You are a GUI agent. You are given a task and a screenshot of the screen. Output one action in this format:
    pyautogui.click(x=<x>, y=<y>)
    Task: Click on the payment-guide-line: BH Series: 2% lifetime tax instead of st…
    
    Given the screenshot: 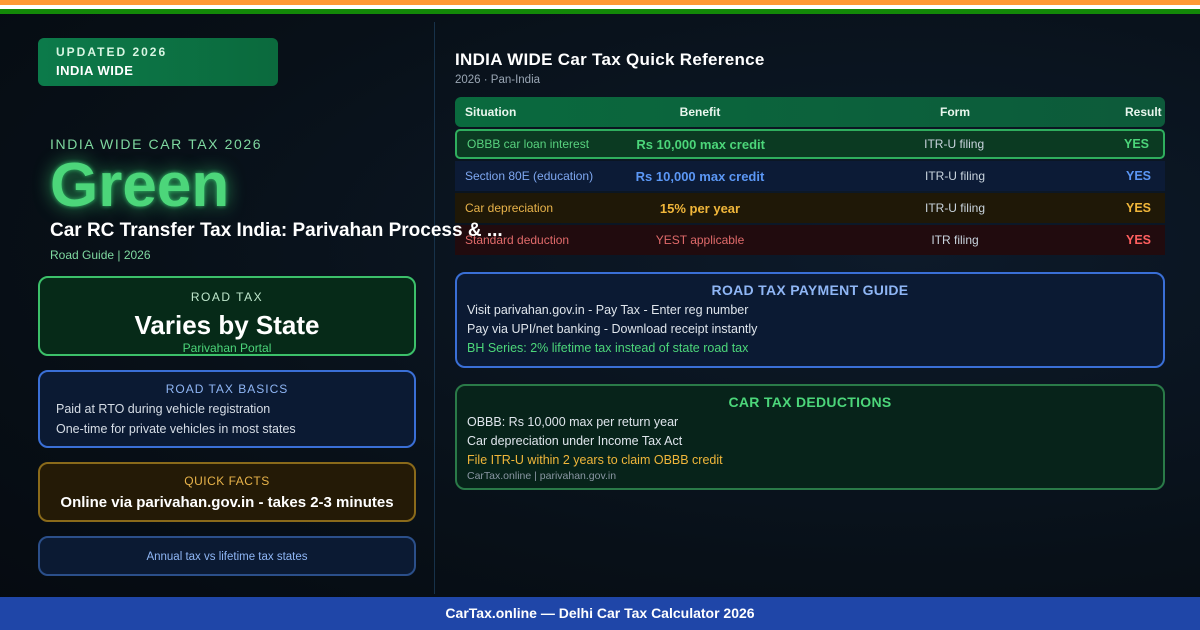 What is the action you would take?
    pyautogui.click(x=608, y=348)
    